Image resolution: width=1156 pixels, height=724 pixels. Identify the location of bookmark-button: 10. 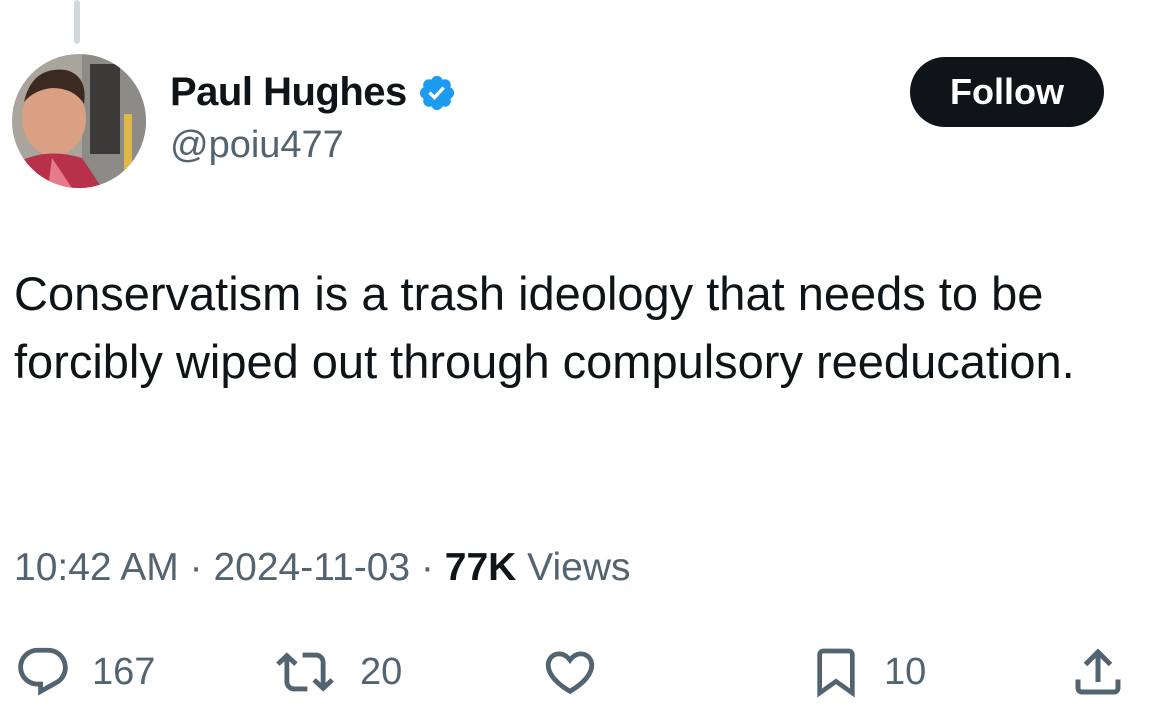
(867, 672).